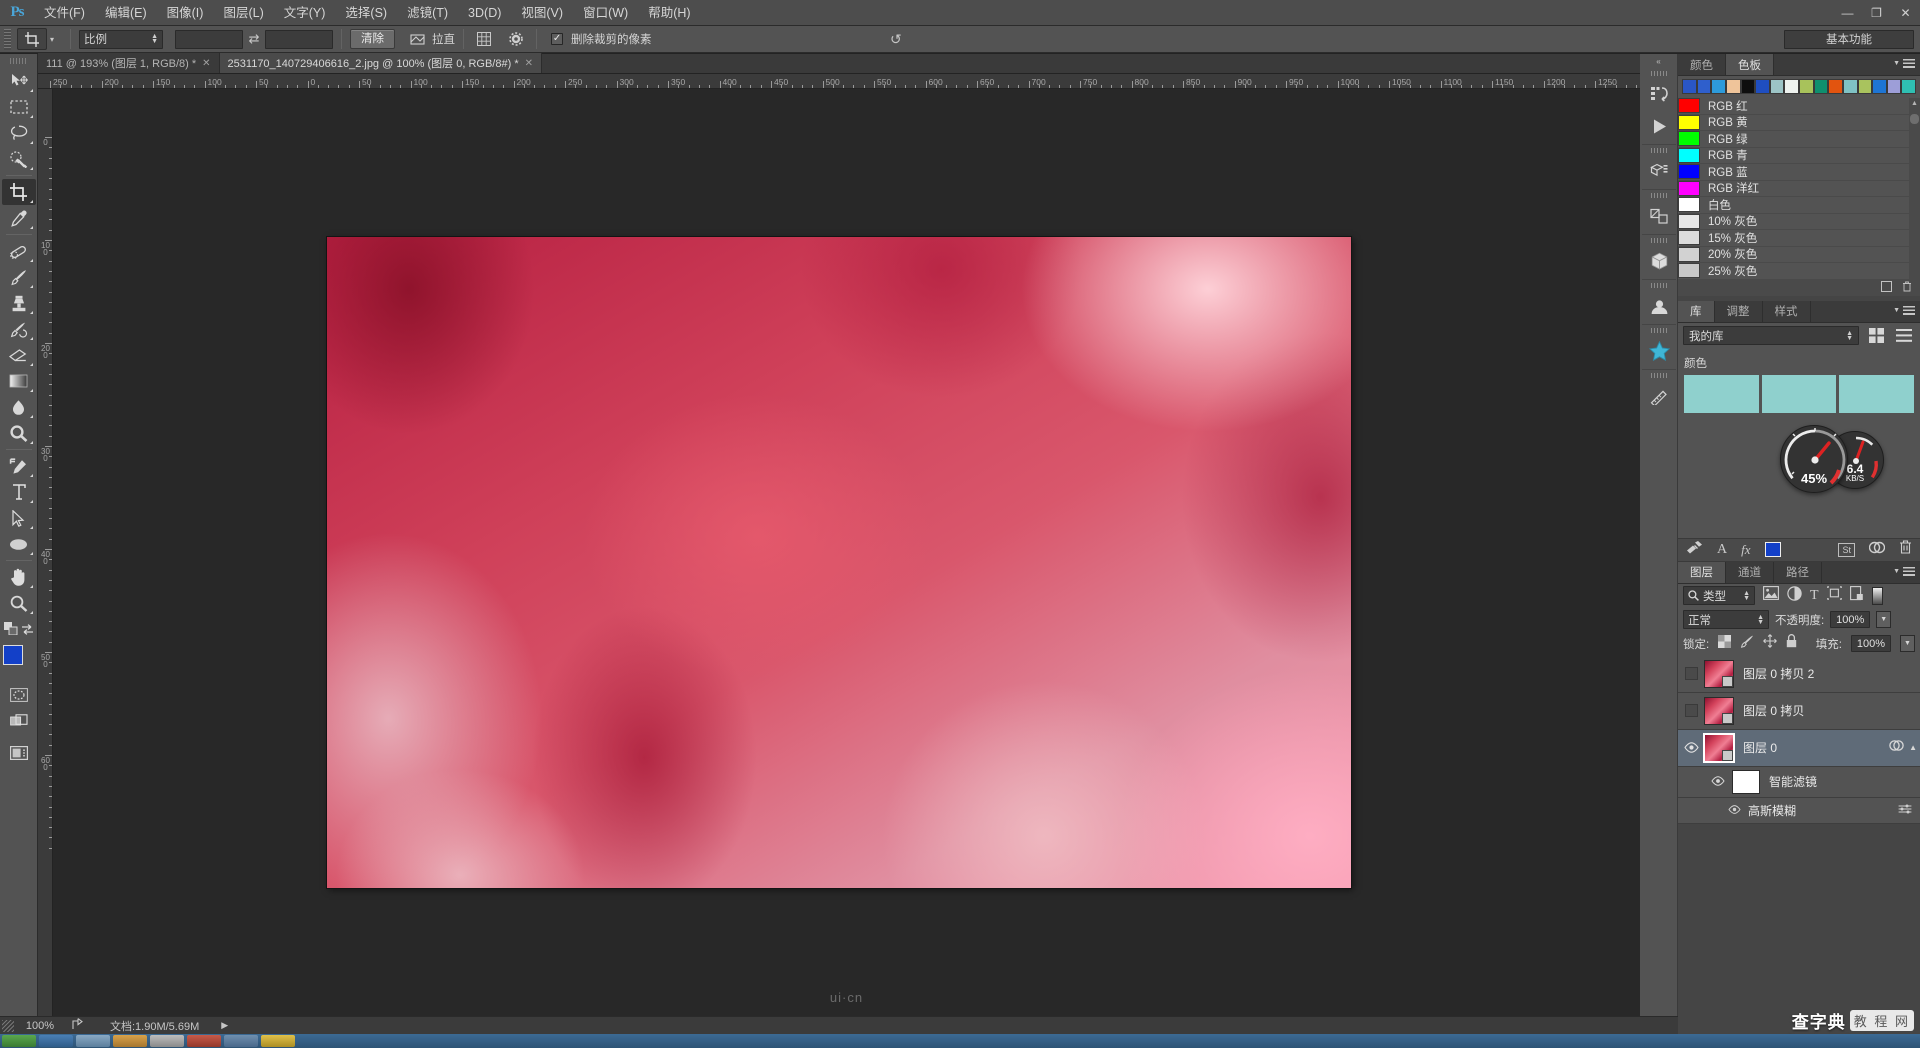 This screenshot has height=1048, width=1920. I want to click on smart-filter-row: 智能滤镜, so click(1799, 782).